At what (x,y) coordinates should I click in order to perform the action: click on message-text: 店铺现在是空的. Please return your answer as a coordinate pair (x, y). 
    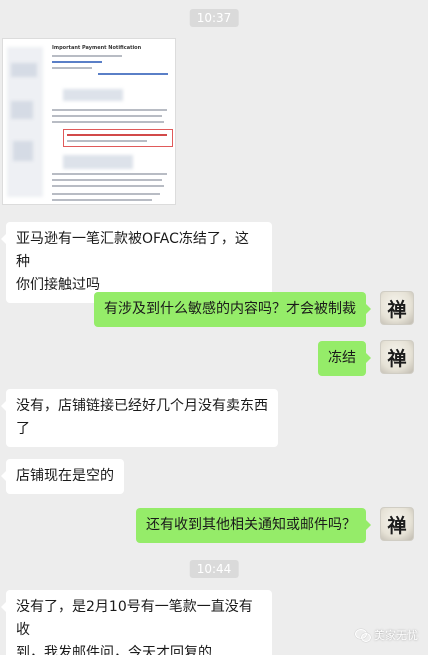
    Looking at the image, I should click on (65, 476).